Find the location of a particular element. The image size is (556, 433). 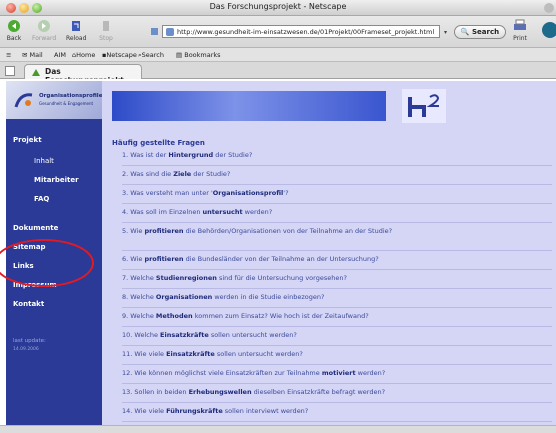

logo-mark-icon is located at coordinates (23, 100).